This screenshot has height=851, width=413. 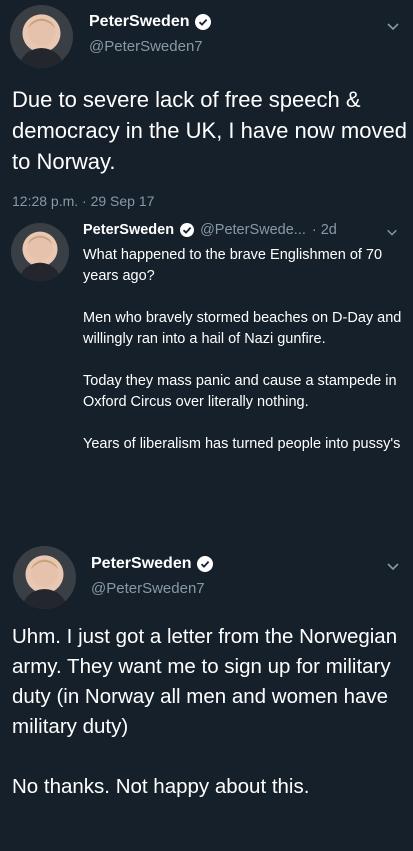 I want to click on quoted-author-row: PeterSweden @PeterSwede... · 2d, so click(x=210, y=230).